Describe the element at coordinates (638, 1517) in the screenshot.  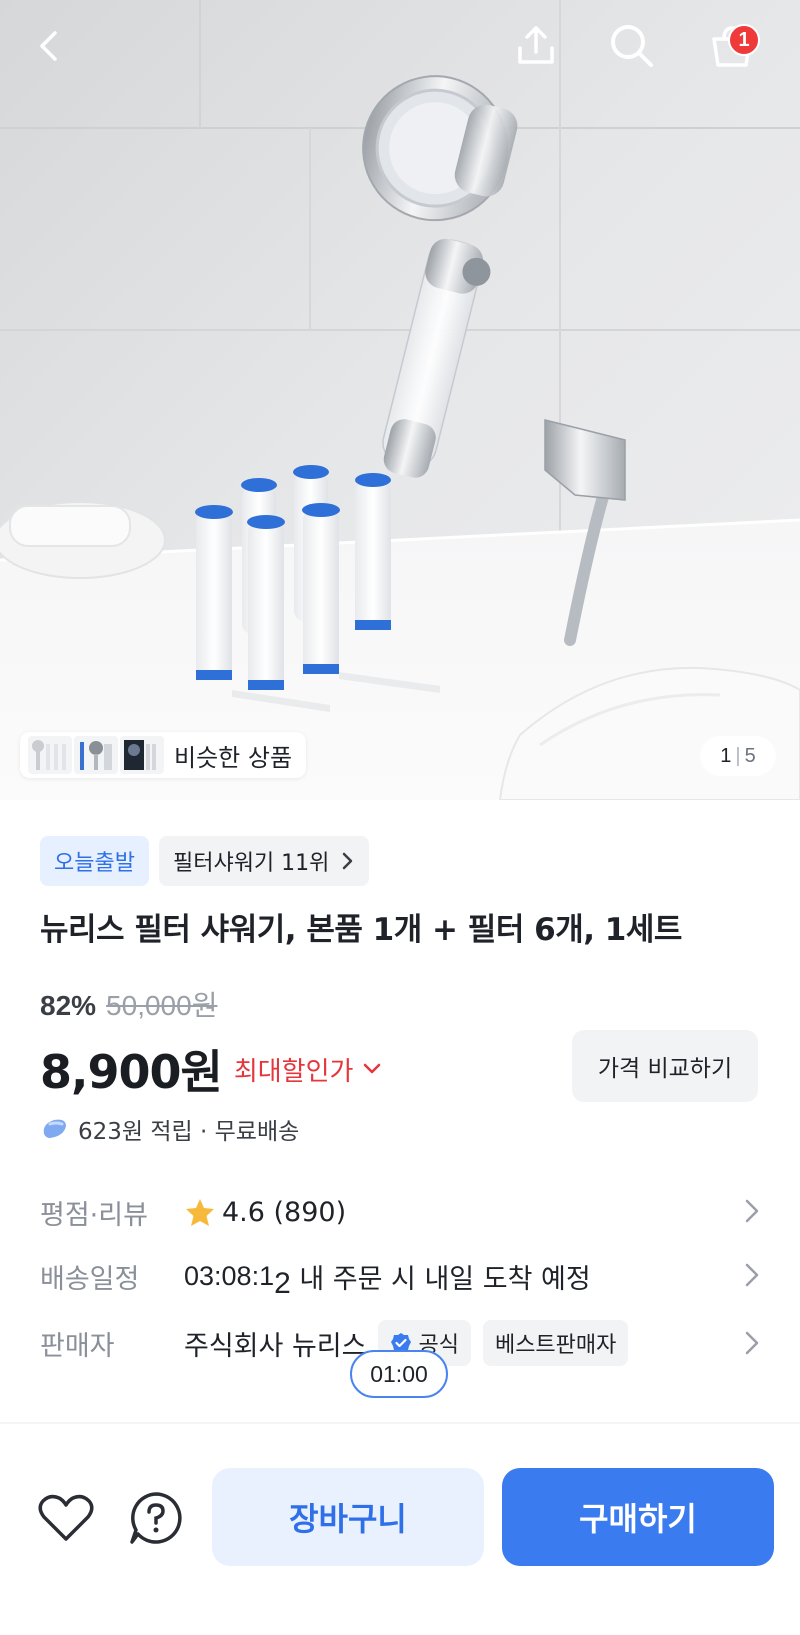
I see `buy-now-button: 구매하기` at that location.